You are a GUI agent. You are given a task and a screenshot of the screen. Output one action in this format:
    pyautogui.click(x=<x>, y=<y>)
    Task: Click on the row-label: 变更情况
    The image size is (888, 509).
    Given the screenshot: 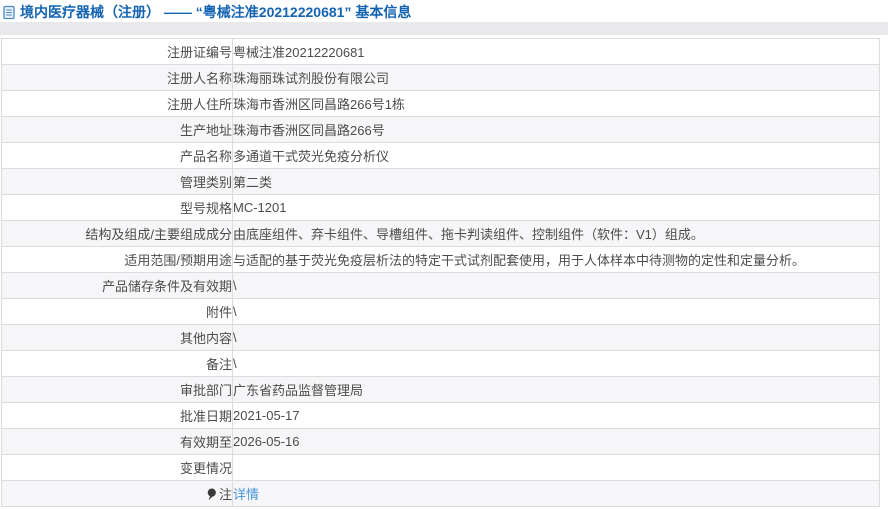 What is the action you would take?
    pyautogui.click(x=205, y=468)
    